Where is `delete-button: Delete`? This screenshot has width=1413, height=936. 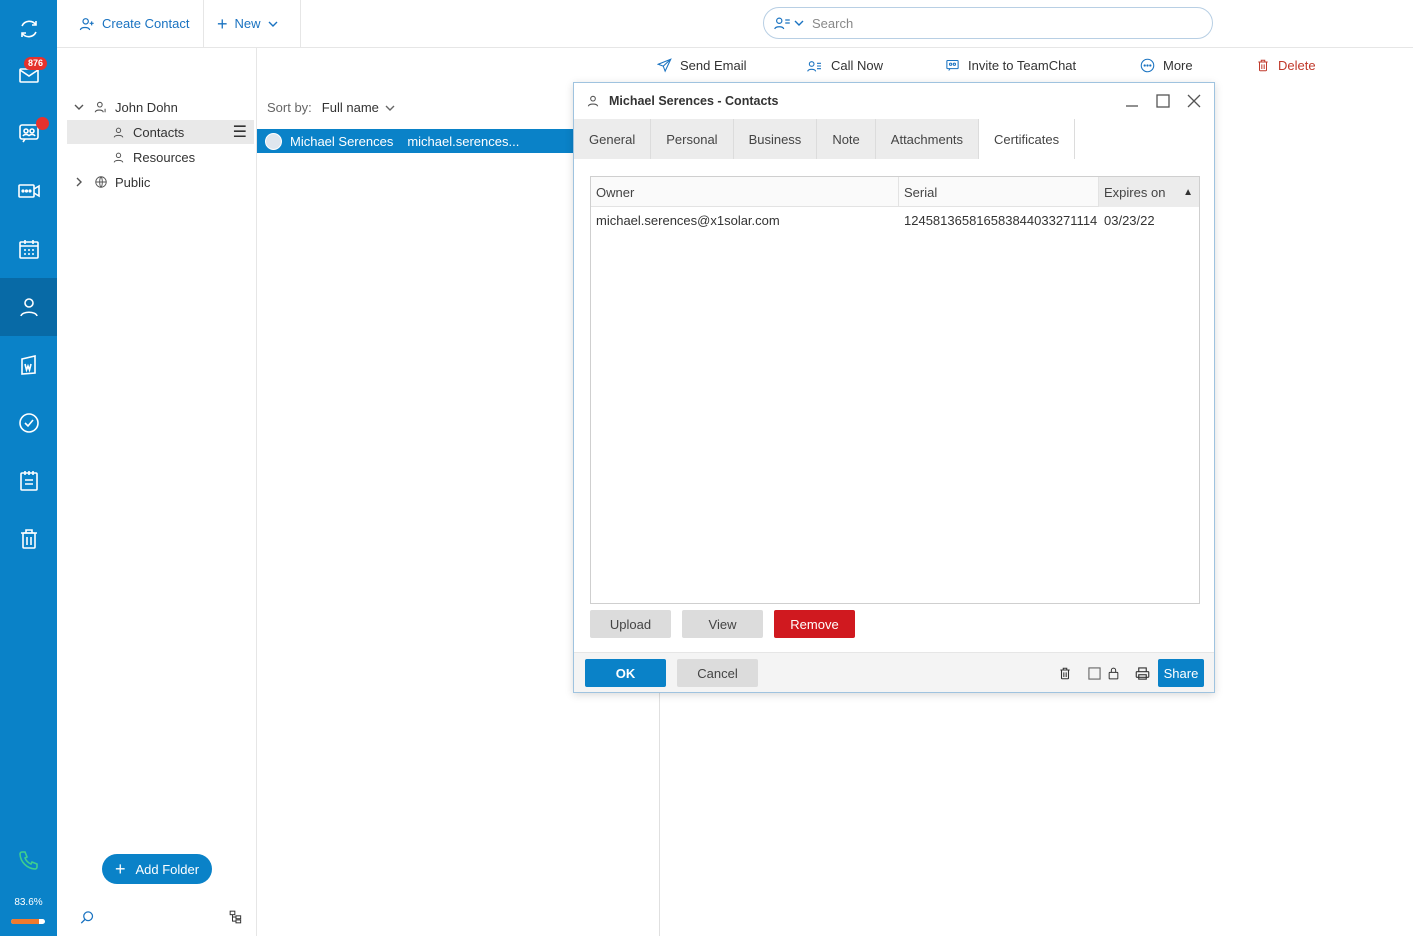 delete-button: Delete is located at coordinates (1286, 65).